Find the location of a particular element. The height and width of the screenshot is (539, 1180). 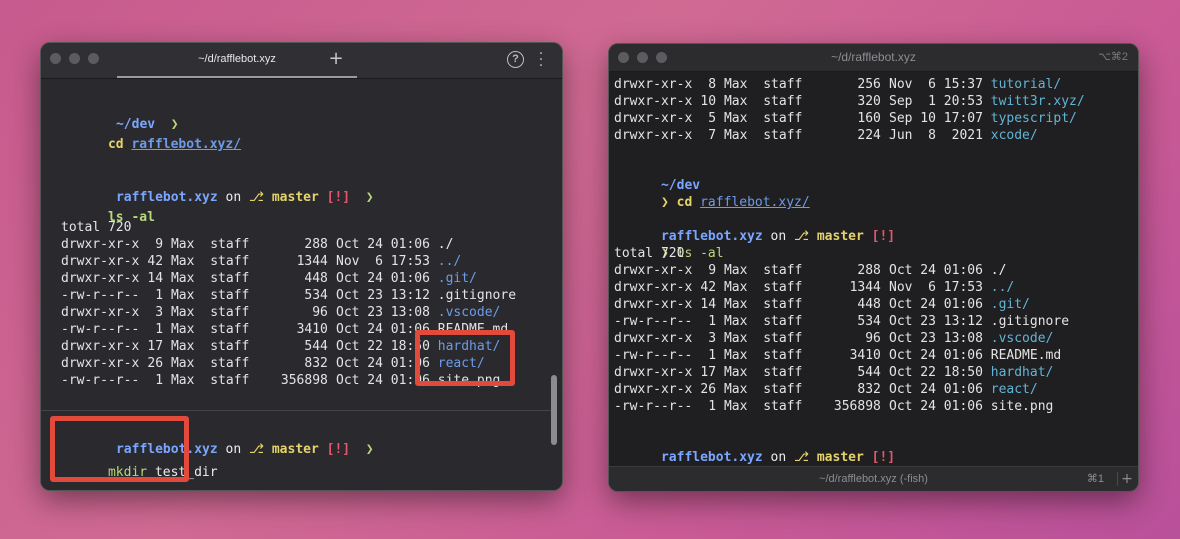

file-date: Nov 6 15:37 is located at coordinates (936, 84).